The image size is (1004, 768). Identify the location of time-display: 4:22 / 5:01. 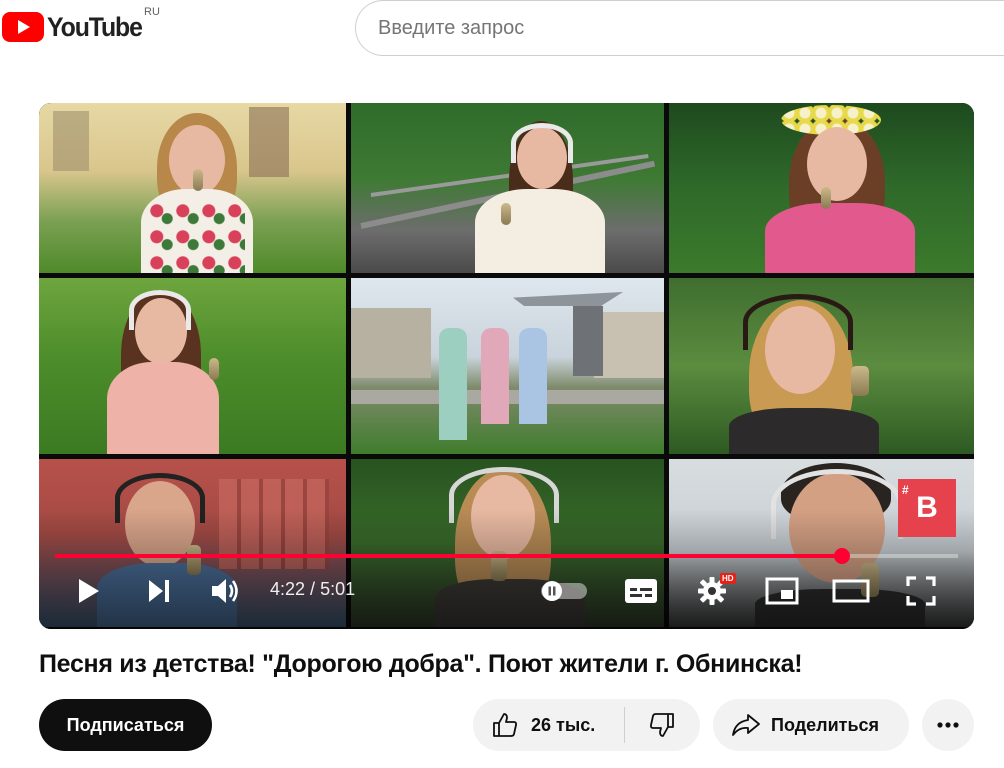
(312, 589).